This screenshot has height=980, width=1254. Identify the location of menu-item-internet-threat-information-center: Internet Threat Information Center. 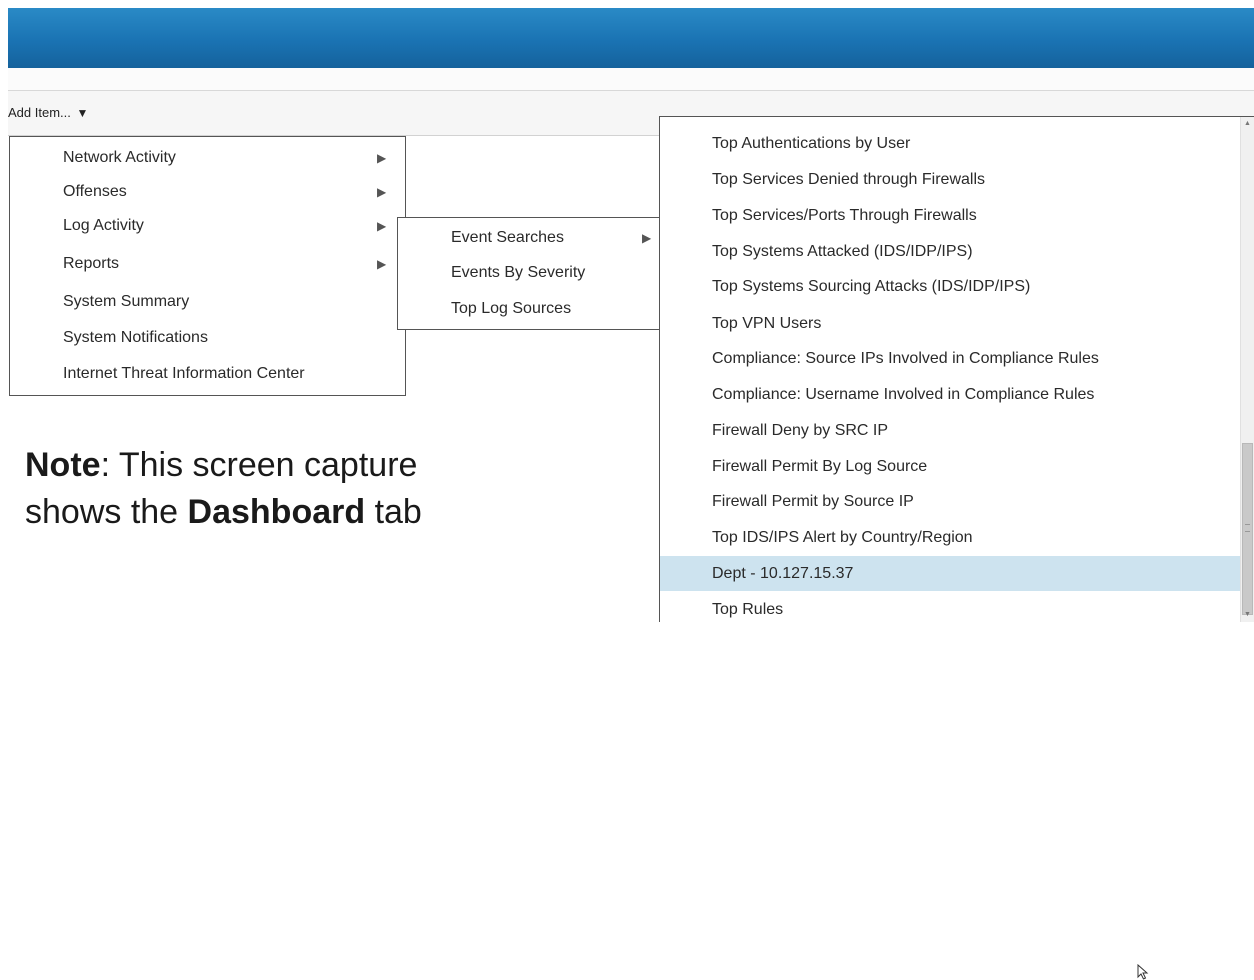
(207, 374).